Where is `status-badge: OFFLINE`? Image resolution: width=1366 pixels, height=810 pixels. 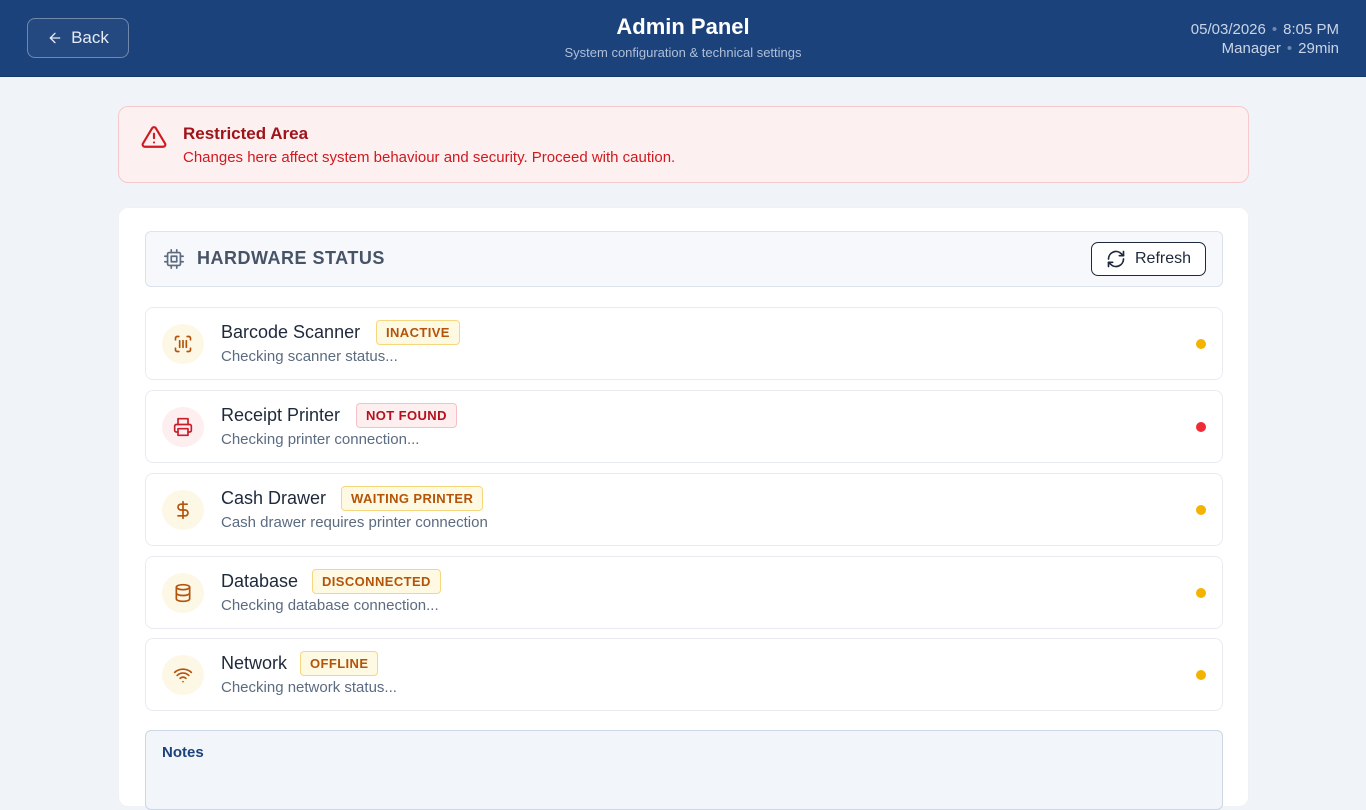 status-badge: OFFLINE is located at coordinates (339, 663).